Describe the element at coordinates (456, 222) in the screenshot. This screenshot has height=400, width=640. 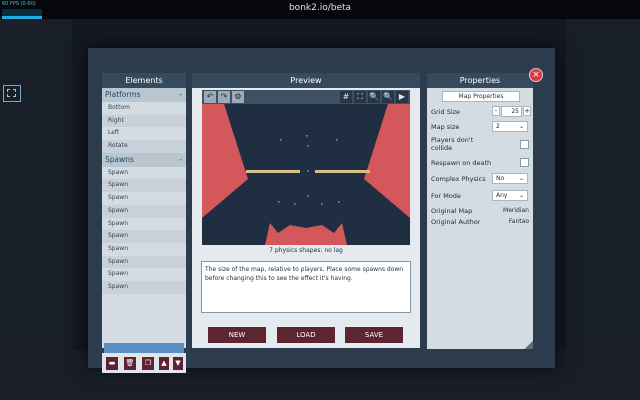
I see `original-author-label: Original Author` at that location.